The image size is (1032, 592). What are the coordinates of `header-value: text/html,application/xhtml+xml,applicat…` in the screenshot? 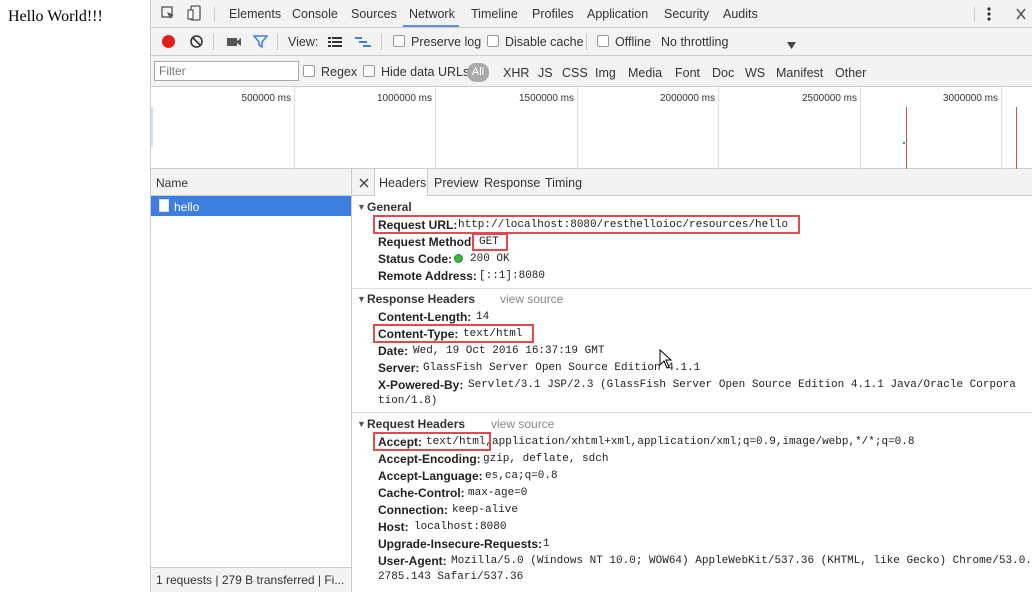 It's located at (670, 442).